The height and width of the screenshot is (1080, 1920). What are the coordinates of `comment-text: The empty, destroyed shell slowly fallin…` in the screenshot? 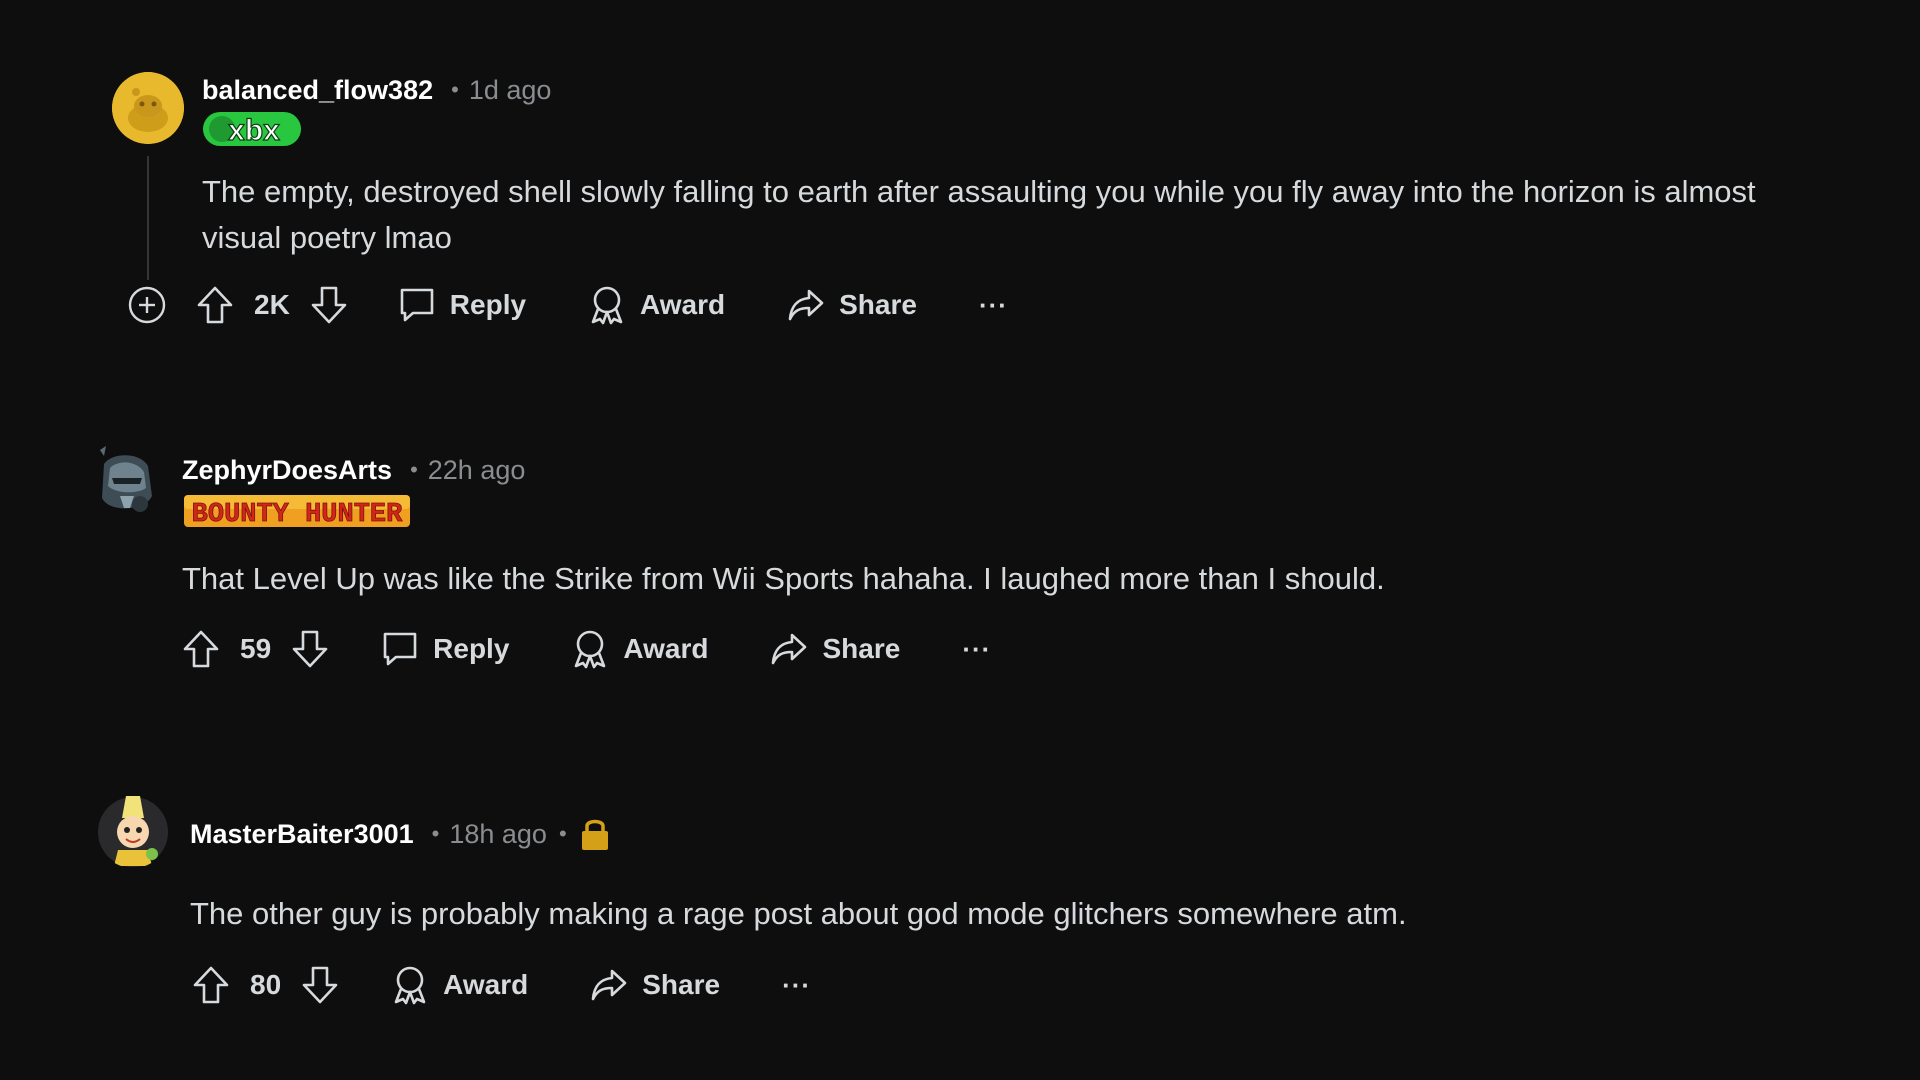 It's located at (979, 214).